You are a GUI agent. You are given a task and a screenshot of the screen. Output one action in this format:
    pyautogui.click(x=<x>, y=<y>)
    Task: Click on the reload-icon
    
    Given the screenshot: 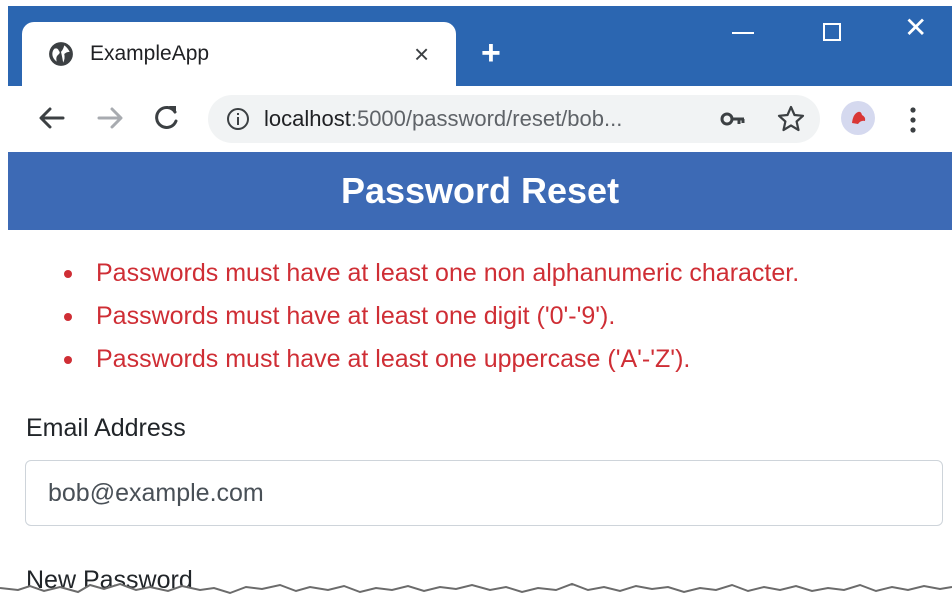 What is the action you would take?
    pyautogui.click(x=166, y=118)
    